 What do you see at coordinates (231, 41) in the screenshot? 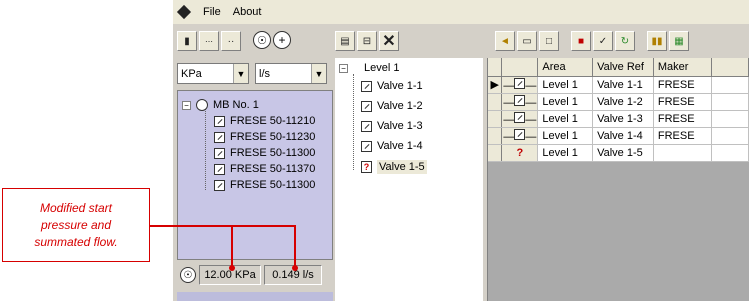
I see `dash-button: ··` at bounding box center [231, 41].